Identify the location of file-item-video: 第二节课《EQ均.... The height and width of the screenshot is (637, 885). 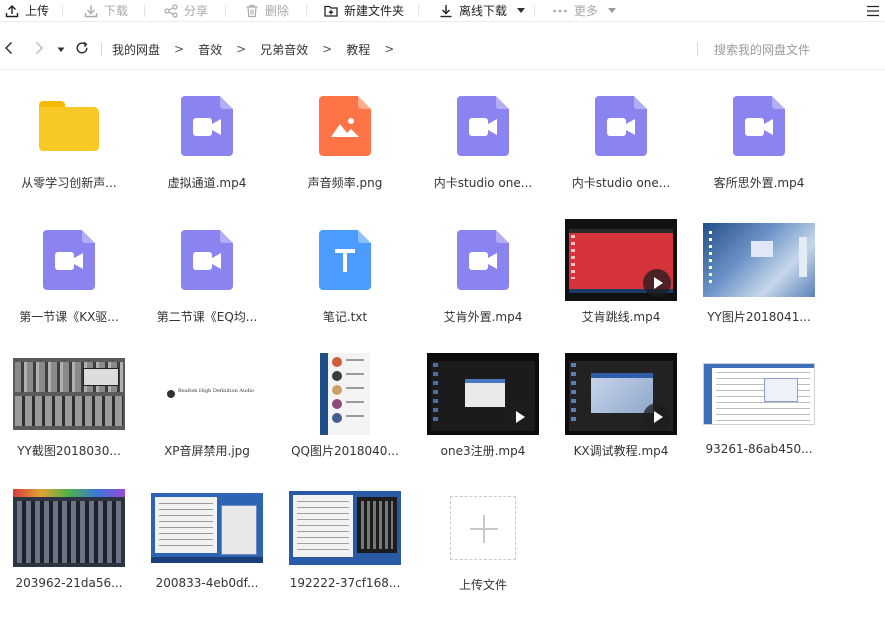
(207, 279).